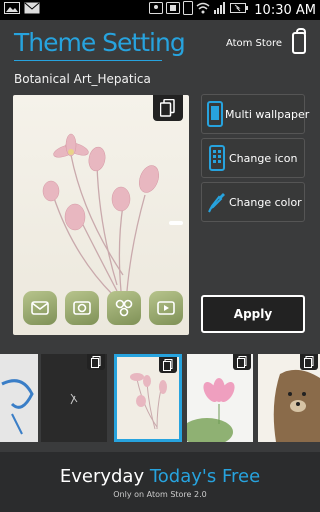 The width and height of the screenshot is (320, 512). Describe the element at coordinates (176, 223) in the screenshot. I see `swipe-handle` at that location.